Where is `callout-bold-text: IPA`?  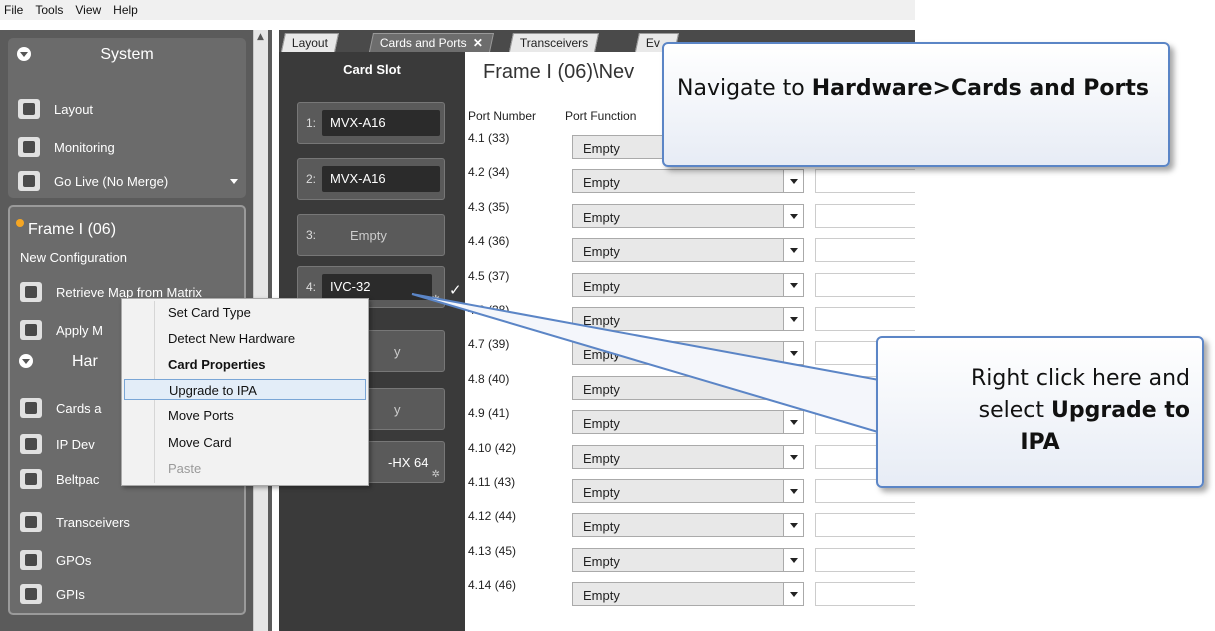 callout-bold-text: IPA is located at coordinates (1040, 442).